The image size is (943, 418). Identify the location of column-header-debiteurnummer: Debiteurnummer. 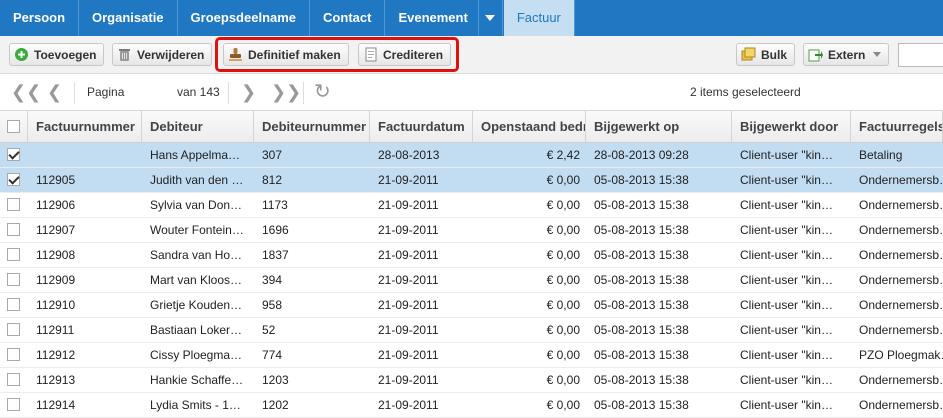
(312, 127).